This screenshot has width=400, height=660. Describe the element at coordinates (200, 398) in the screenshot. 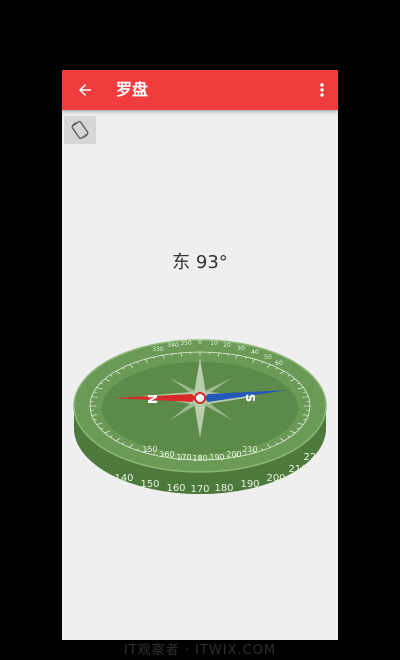

I see `needle-pivot` at that location.